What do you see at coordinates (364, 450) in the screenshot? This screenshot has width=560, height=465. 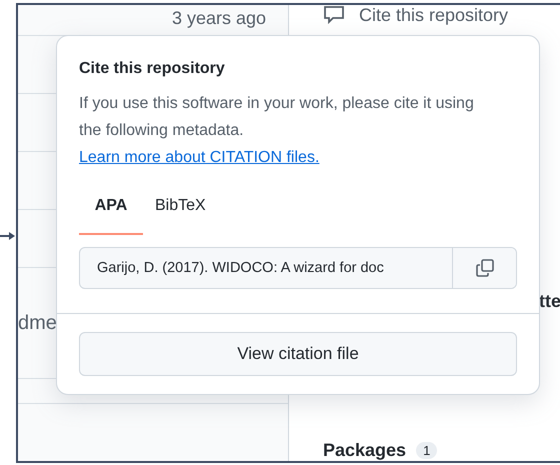 I see `packages-heading: Packages` at bounding box center [364, 450].